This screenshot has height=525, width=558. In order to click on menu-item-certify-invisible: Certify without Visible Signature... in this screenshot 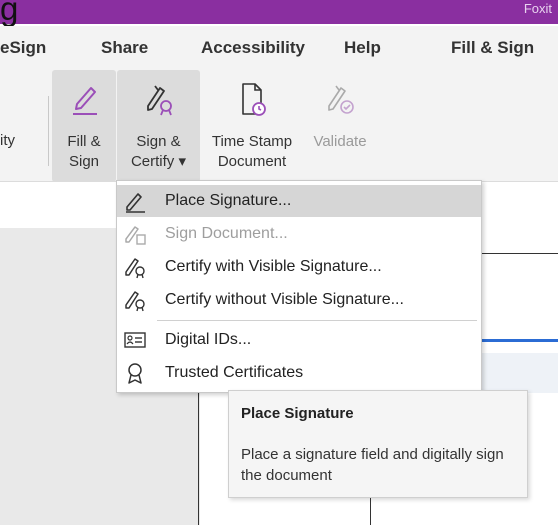, I will do `click(299, 300)`.